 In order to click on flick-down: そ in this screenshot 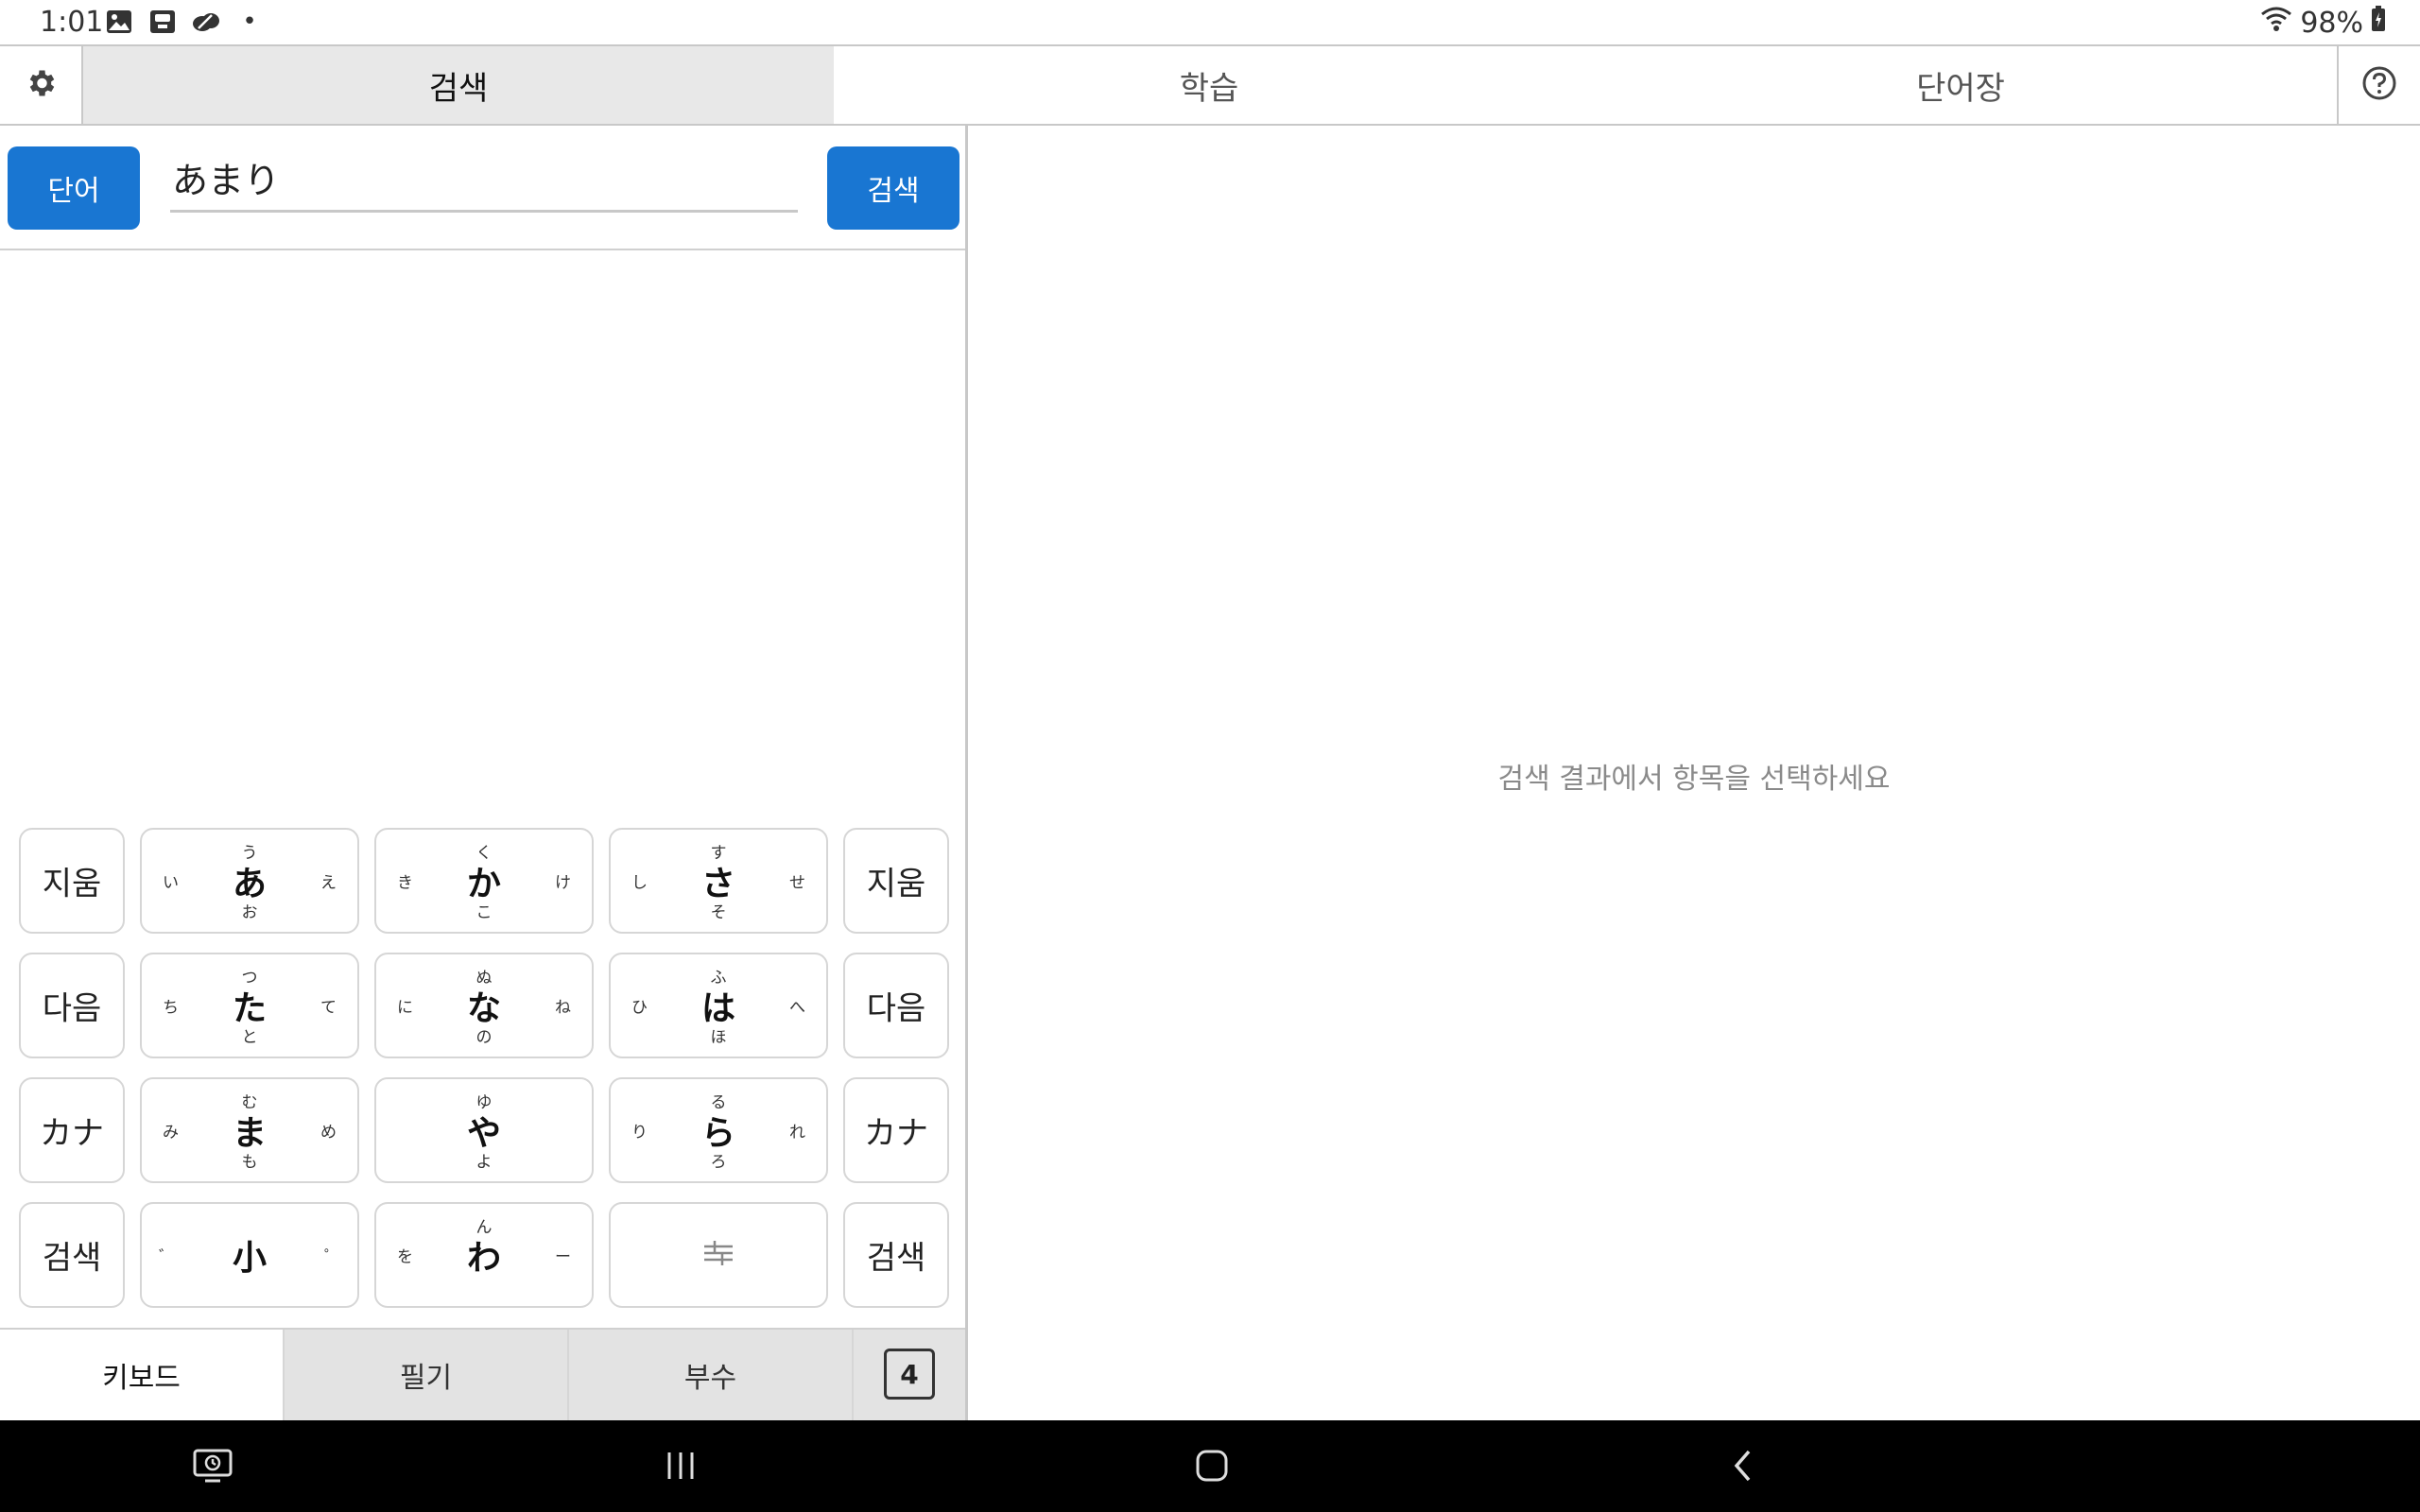, I will do `click(718, 912)`.